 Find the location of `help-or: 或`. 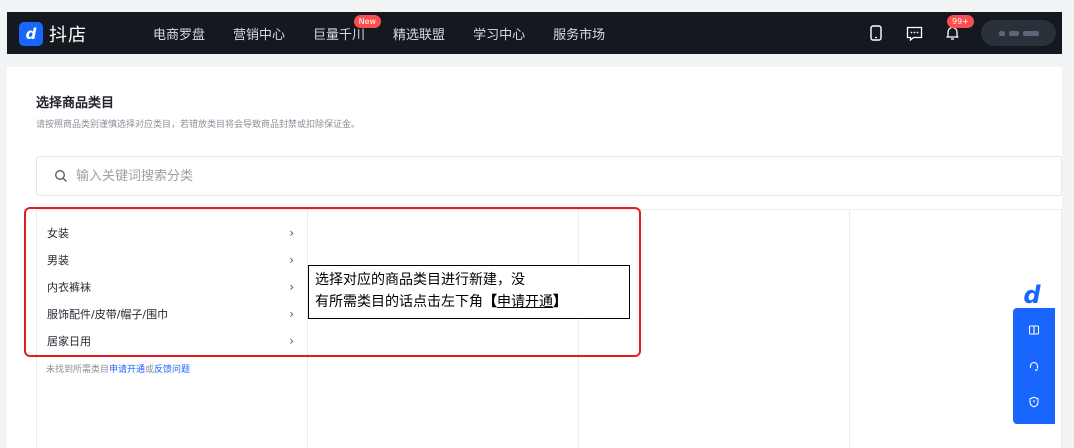

help-or: 或 is located at coordinates (150, 370).